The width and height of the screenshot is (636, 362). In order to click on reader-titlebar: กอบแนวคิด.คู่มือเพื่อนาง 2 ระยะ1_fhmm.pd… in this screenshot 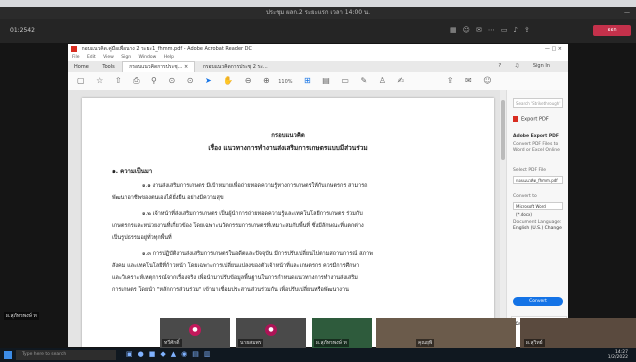, I will do `click(318, 49)`.